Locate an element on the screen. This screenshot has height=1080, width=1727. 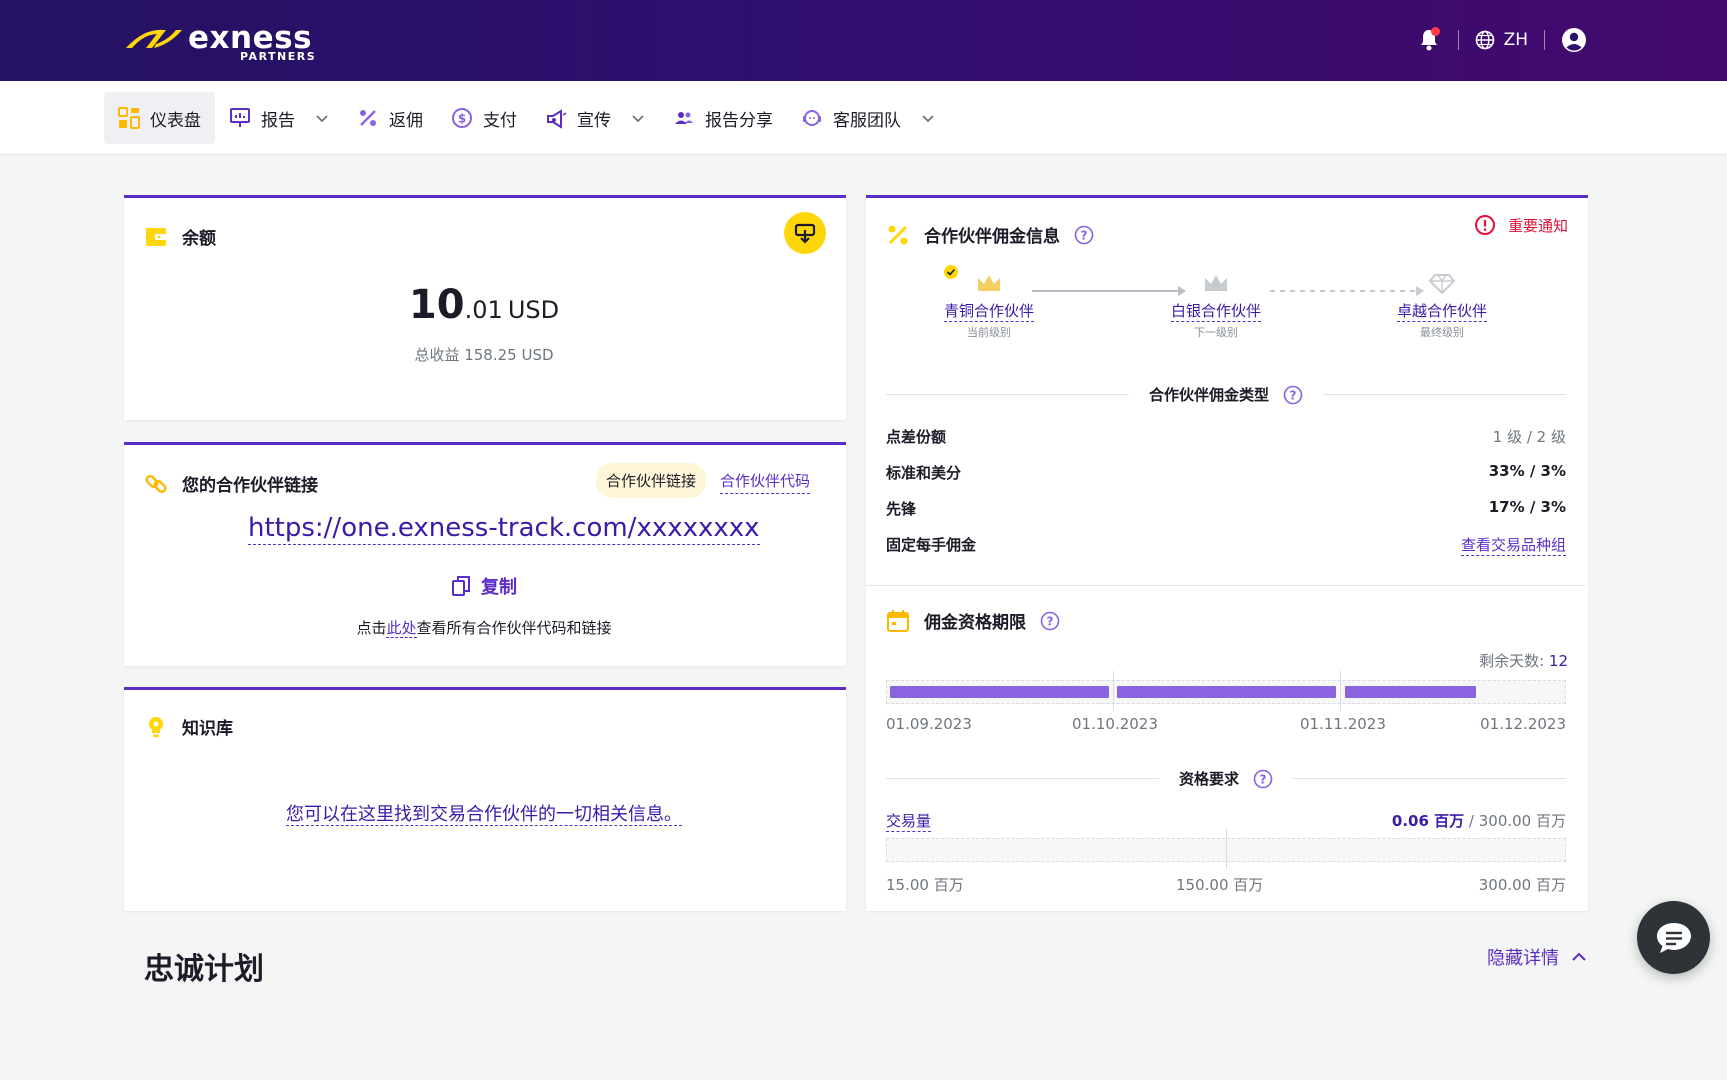
calendar-icon is located at coordinates (898, 620).